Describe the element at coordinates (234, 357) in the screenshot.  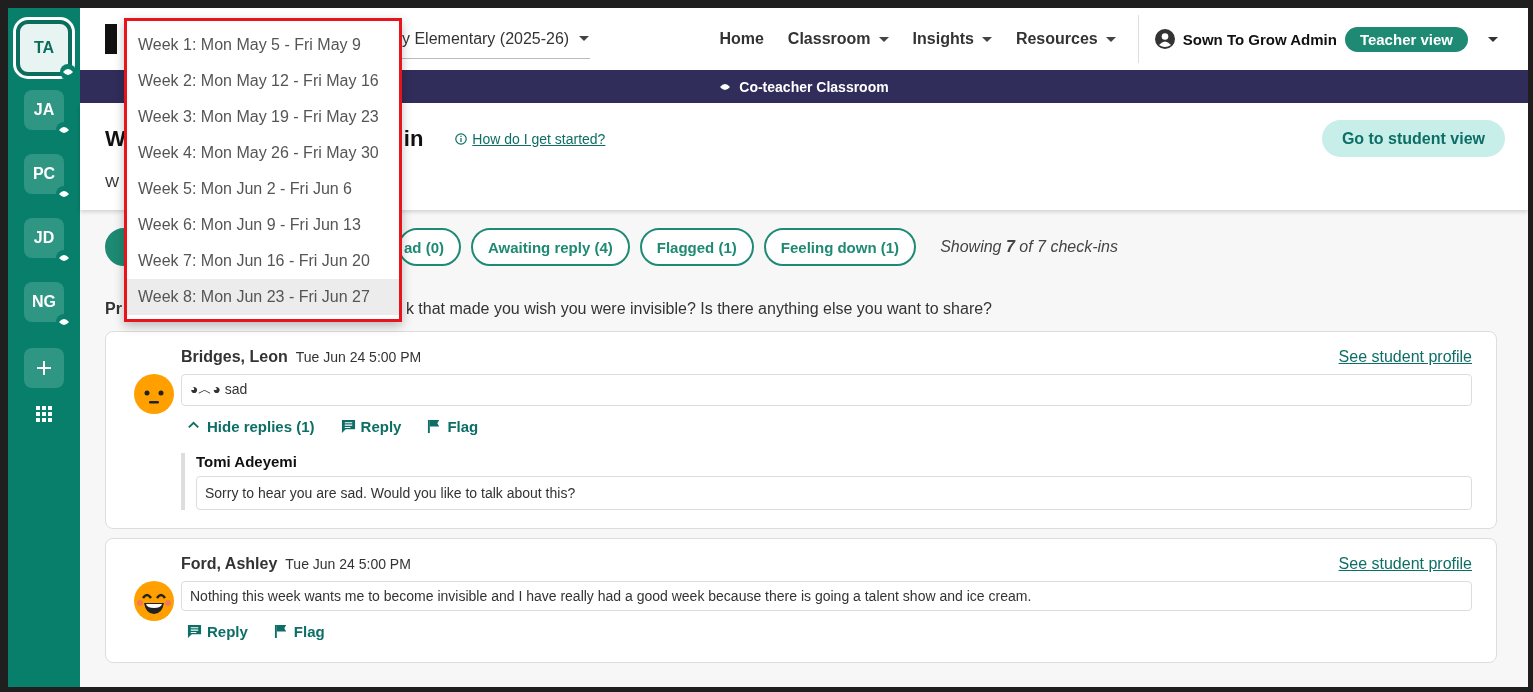
I see `student-name: Bridges, Leon` at that location.